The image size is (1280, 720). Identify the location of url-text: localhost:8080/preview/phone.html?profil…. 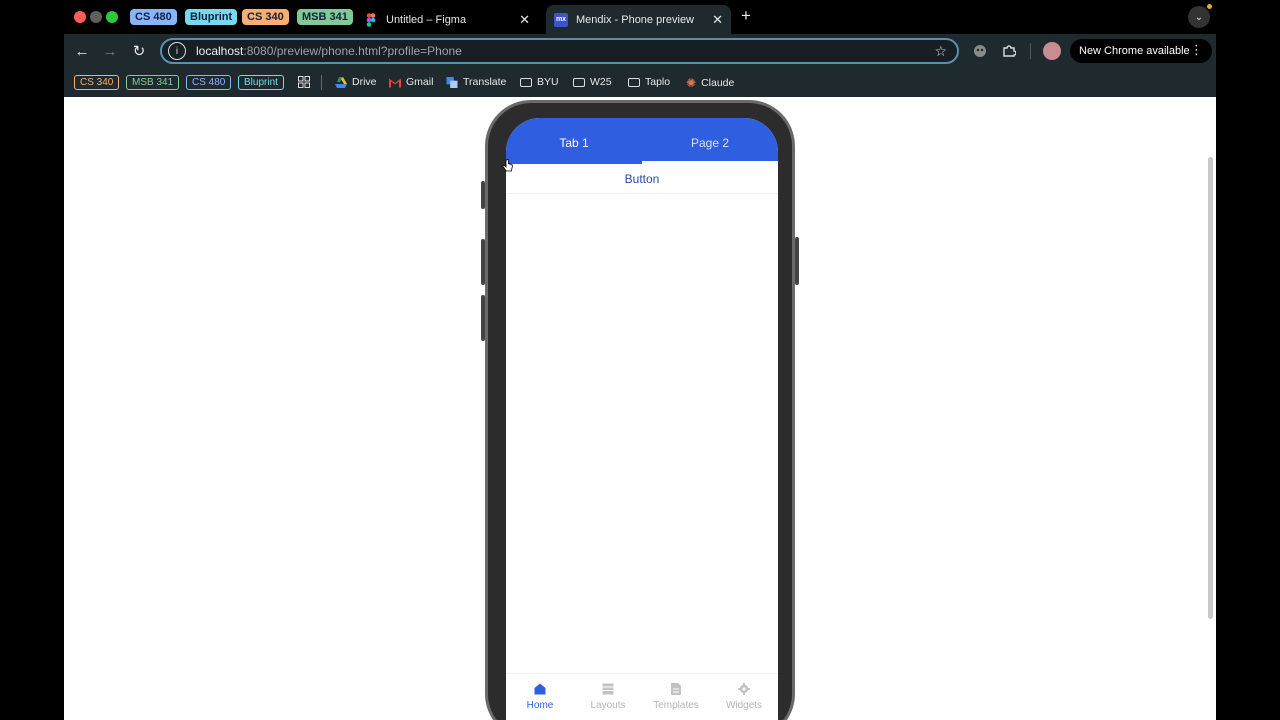
(329, 51).